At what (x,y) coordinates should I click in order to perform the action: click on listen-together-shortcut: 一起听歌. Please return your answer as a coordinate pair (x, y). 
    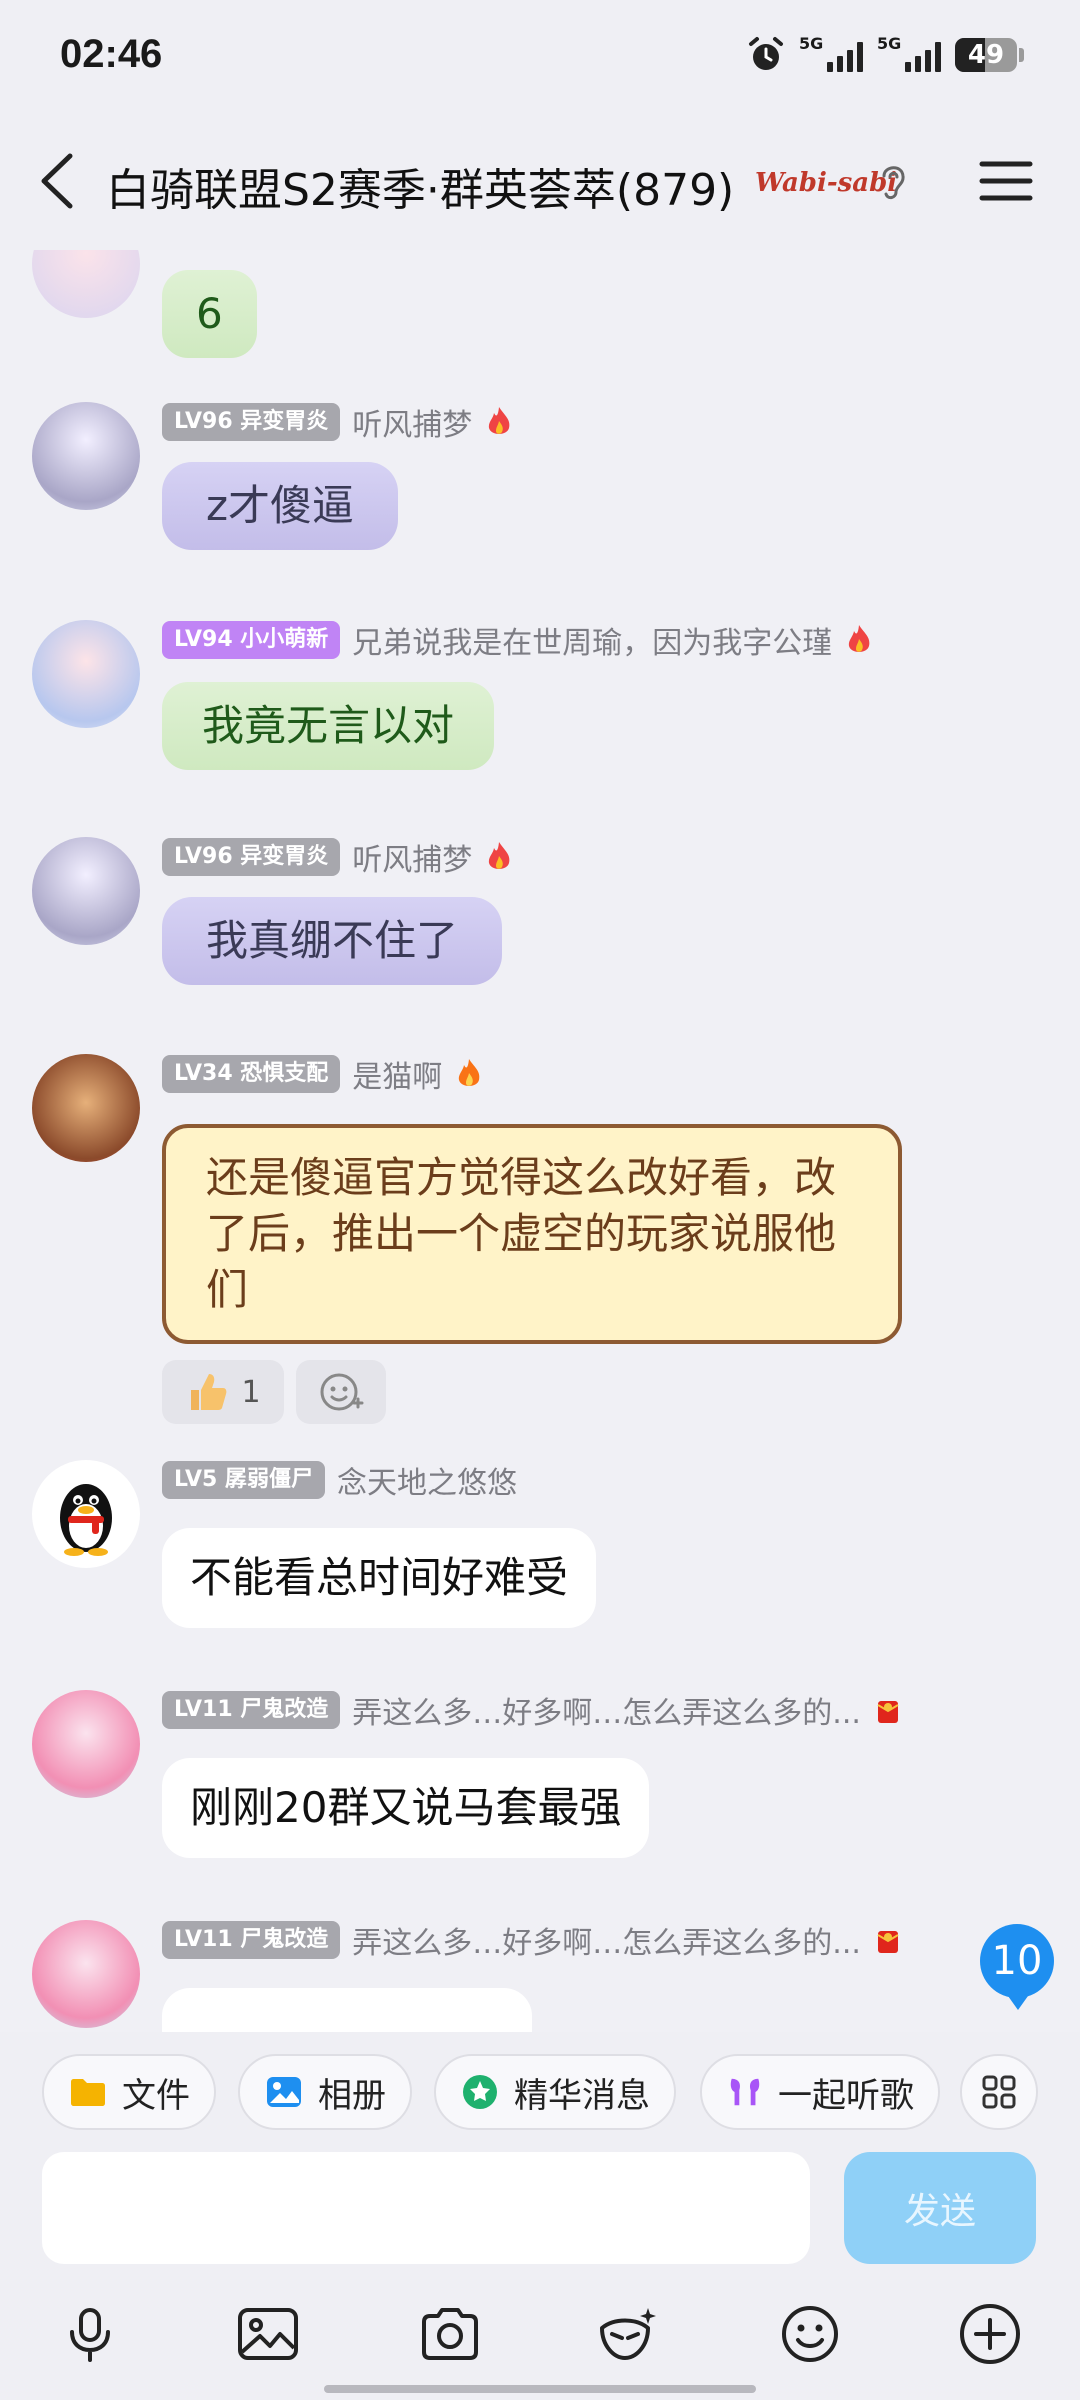
    Looking at the image, I should click on (820, 2092).